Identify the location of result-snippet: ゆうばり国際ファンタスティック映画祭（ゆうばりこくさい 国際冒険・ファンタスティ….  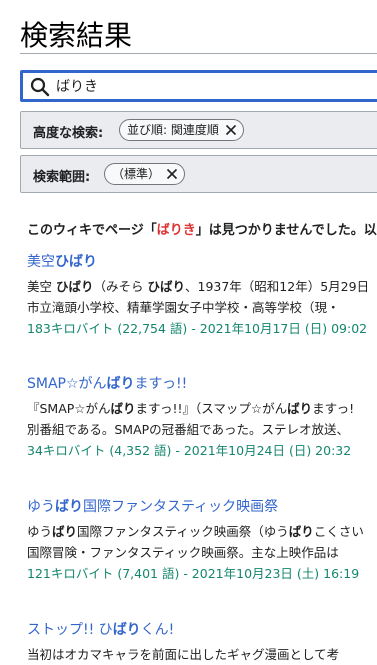
(195, 542).